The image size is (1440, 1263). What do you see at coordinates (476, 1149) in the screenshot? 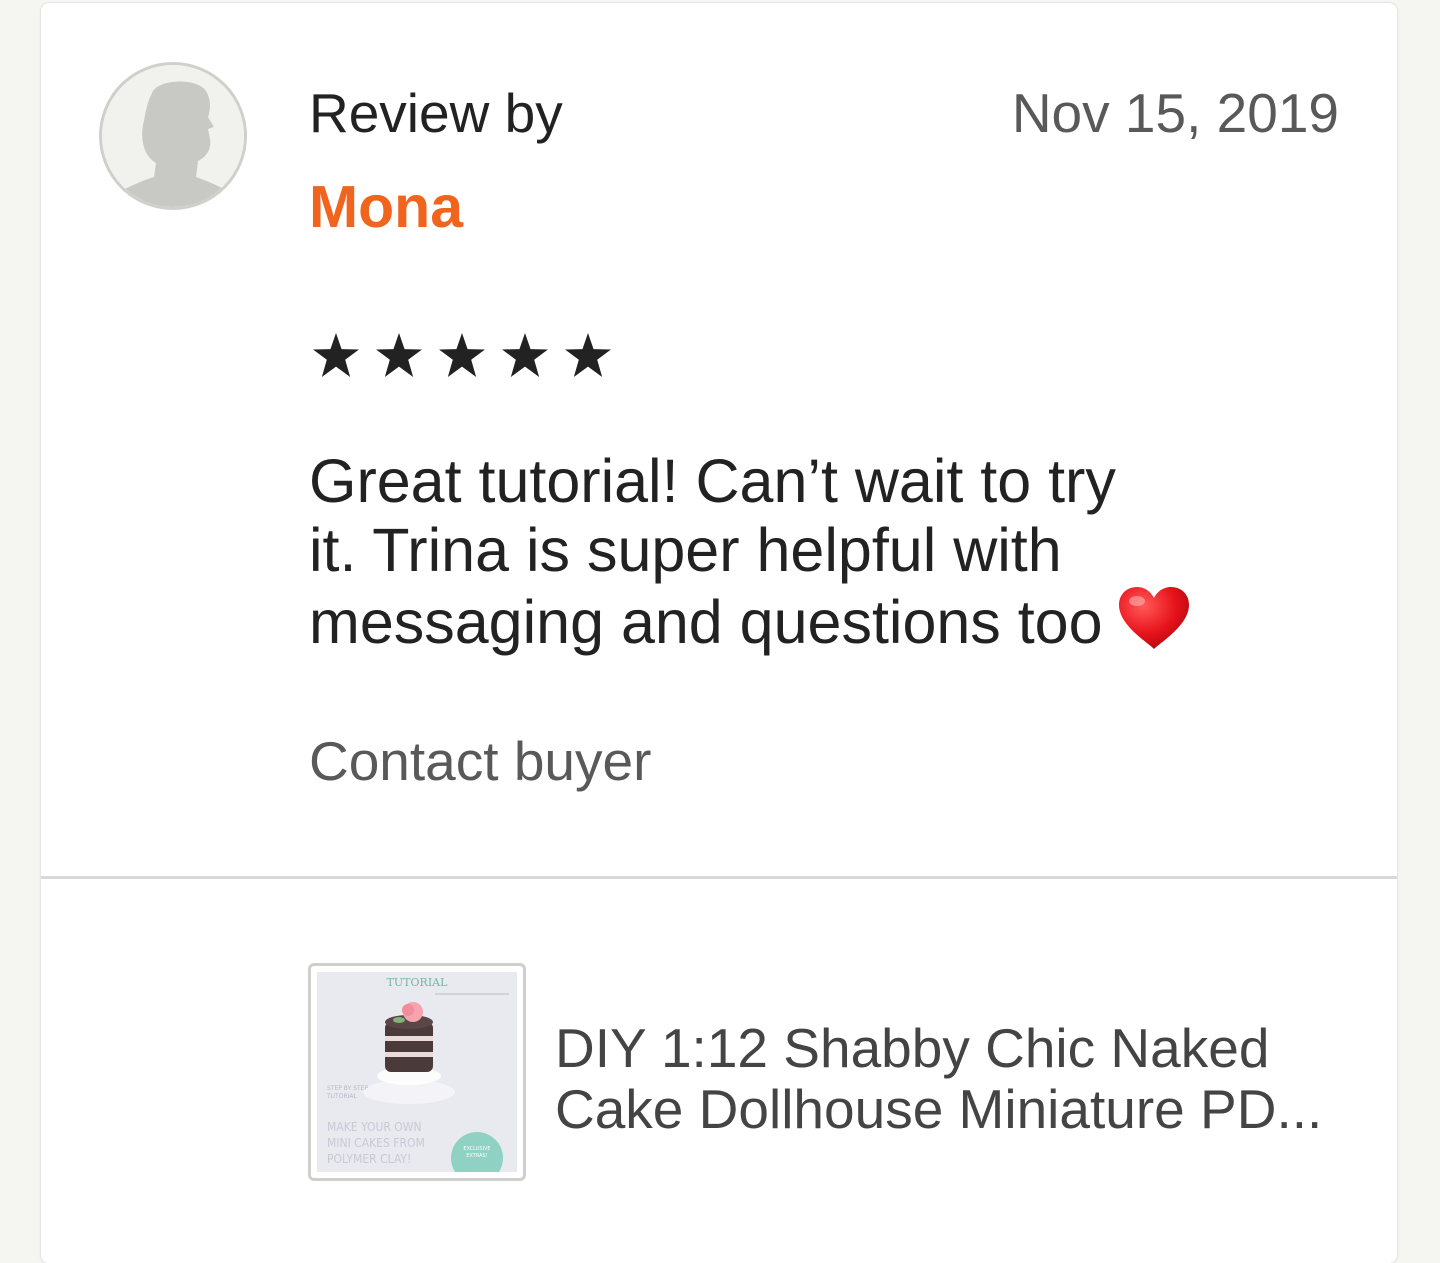
I see `thumbnail-badge: EXCLUSIVE` at bounding box center [476, 1149].